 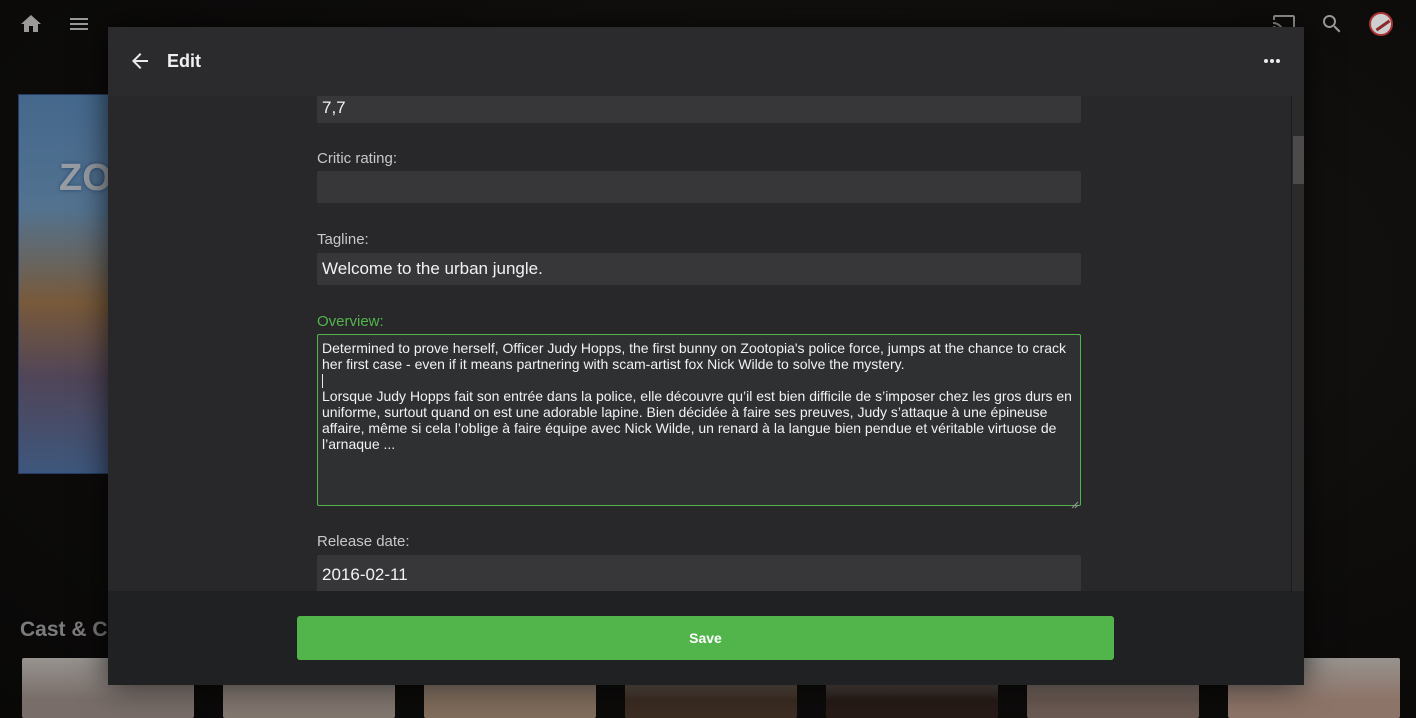 I want to click on critic-rating-label: Critic rating:, so click(x=357, y=158).